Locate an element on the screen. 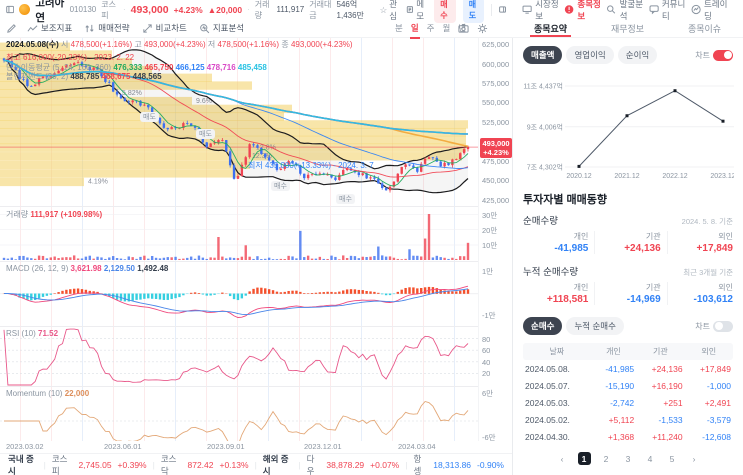  low-note: 최저 435,000(+13.33%) - 2024. 3. 7 is located at coordinates (311, 165).